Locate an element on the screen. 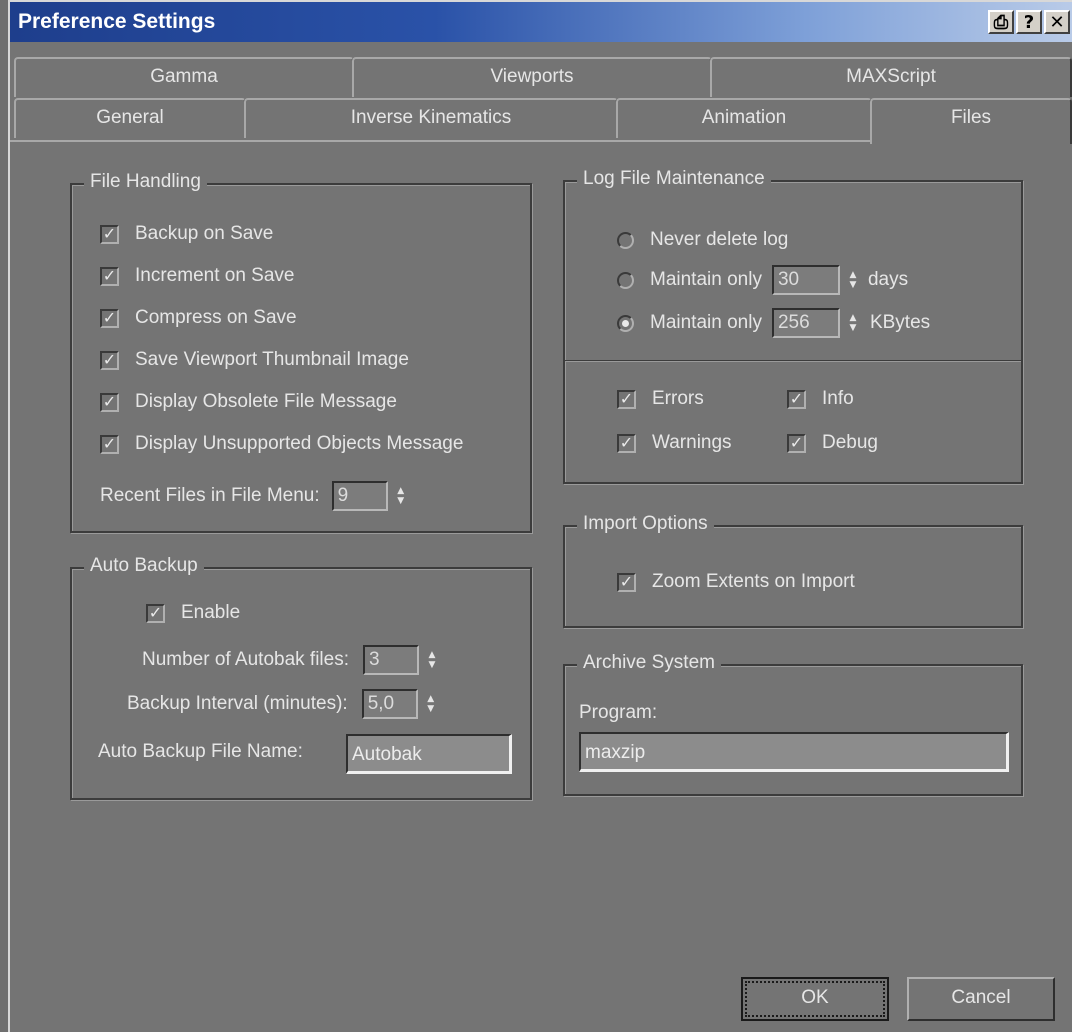  auto-backup-title: Auto Backup is located at coordinates (144, 566).